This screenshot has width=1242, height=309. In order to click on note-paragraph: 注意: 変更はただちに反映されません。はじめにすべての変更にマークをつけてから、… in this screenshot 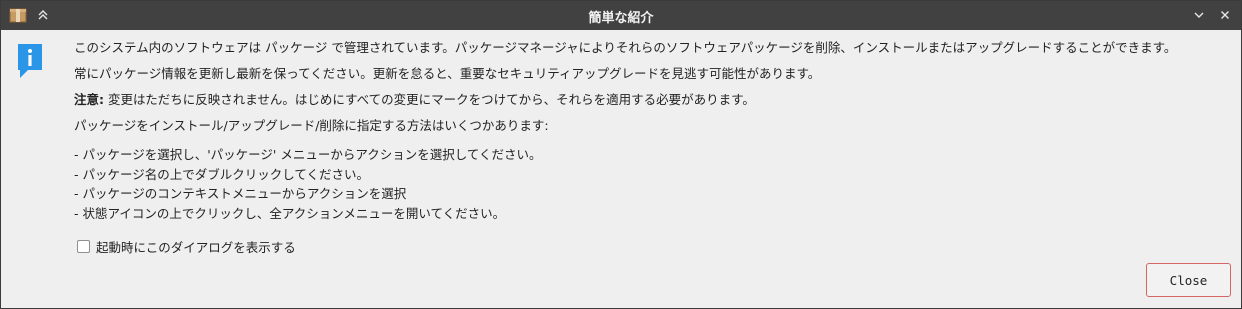, I will do `click(652, 99)`.